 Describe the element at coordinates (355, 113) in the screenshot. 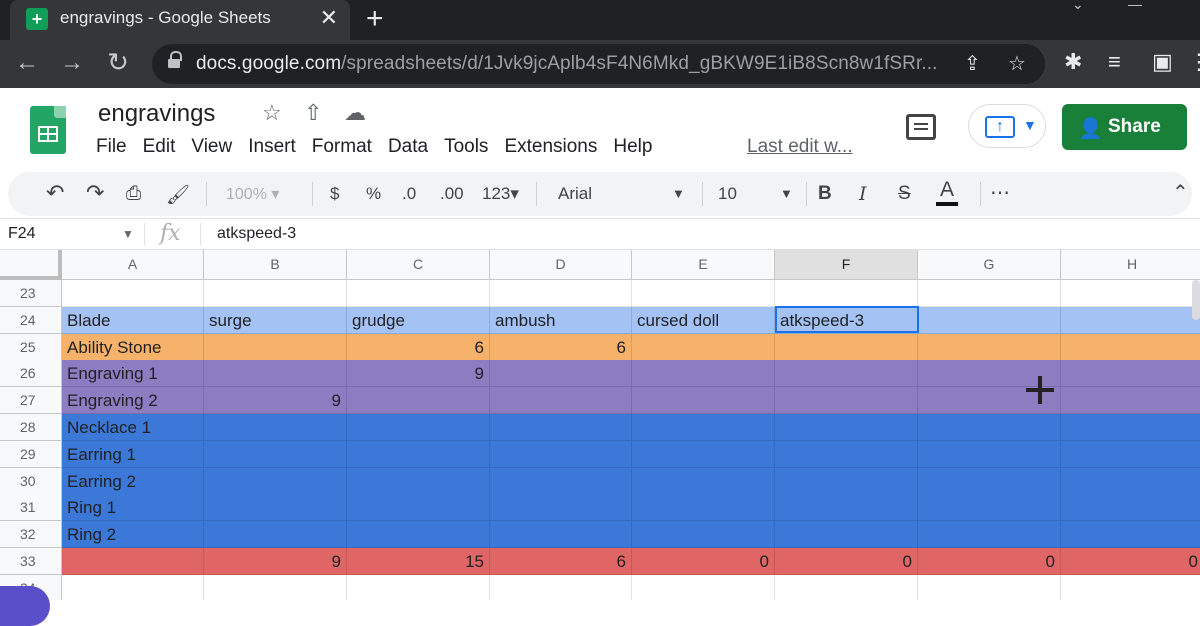

I see `cloud-status-icon: ☁` at that location.